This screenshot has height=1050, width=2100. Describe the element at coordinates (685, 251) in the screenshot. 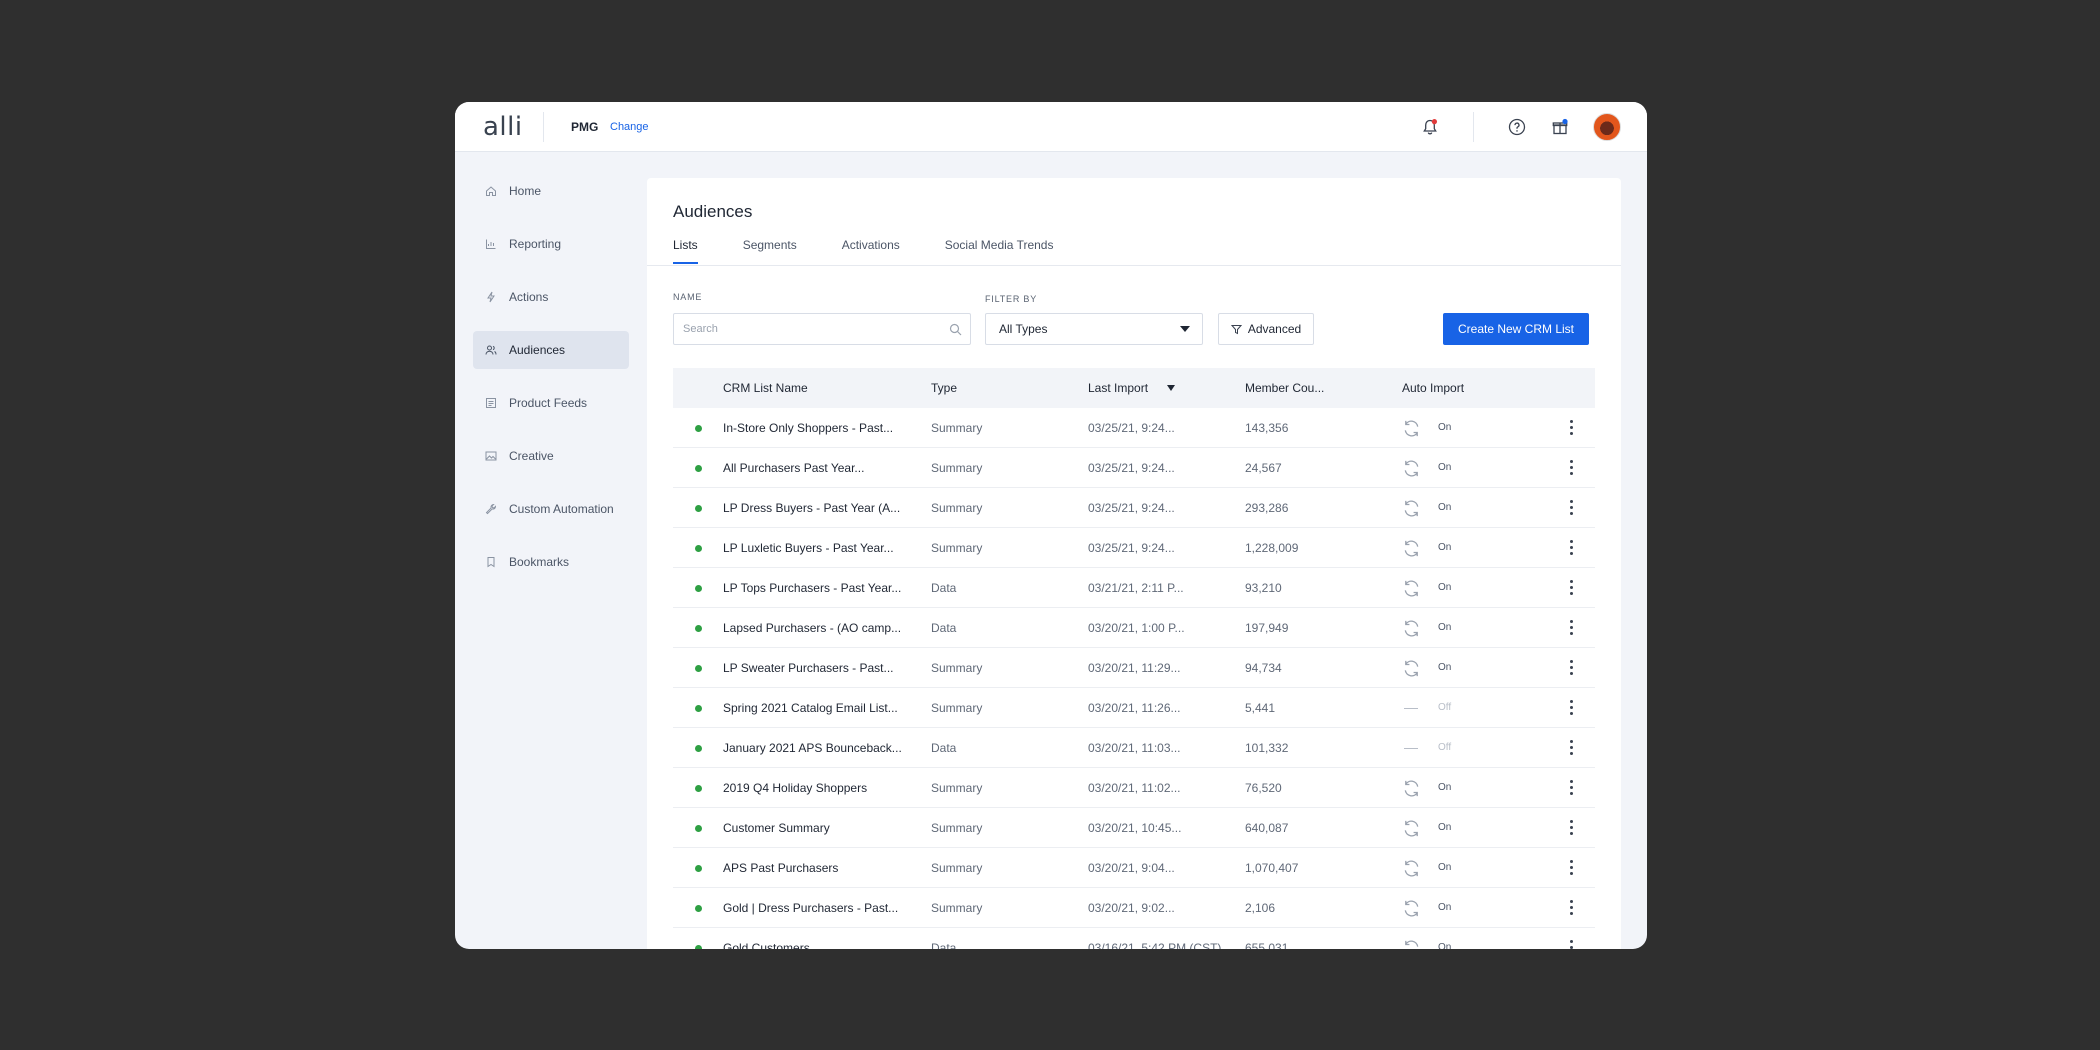

I see `tab-lists: Lists` at that location.